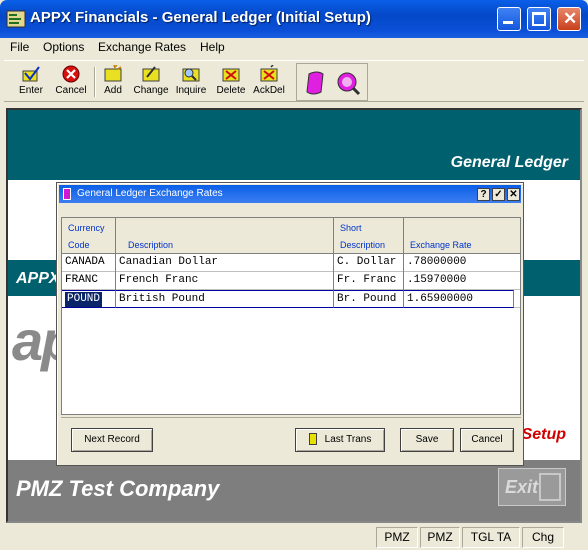 The image size is (588, 550). What do you see at coordinates (491, 537) in the screenshot?
I see `status-tgl-ta: TGL TA` at bounding box center [491, 537].